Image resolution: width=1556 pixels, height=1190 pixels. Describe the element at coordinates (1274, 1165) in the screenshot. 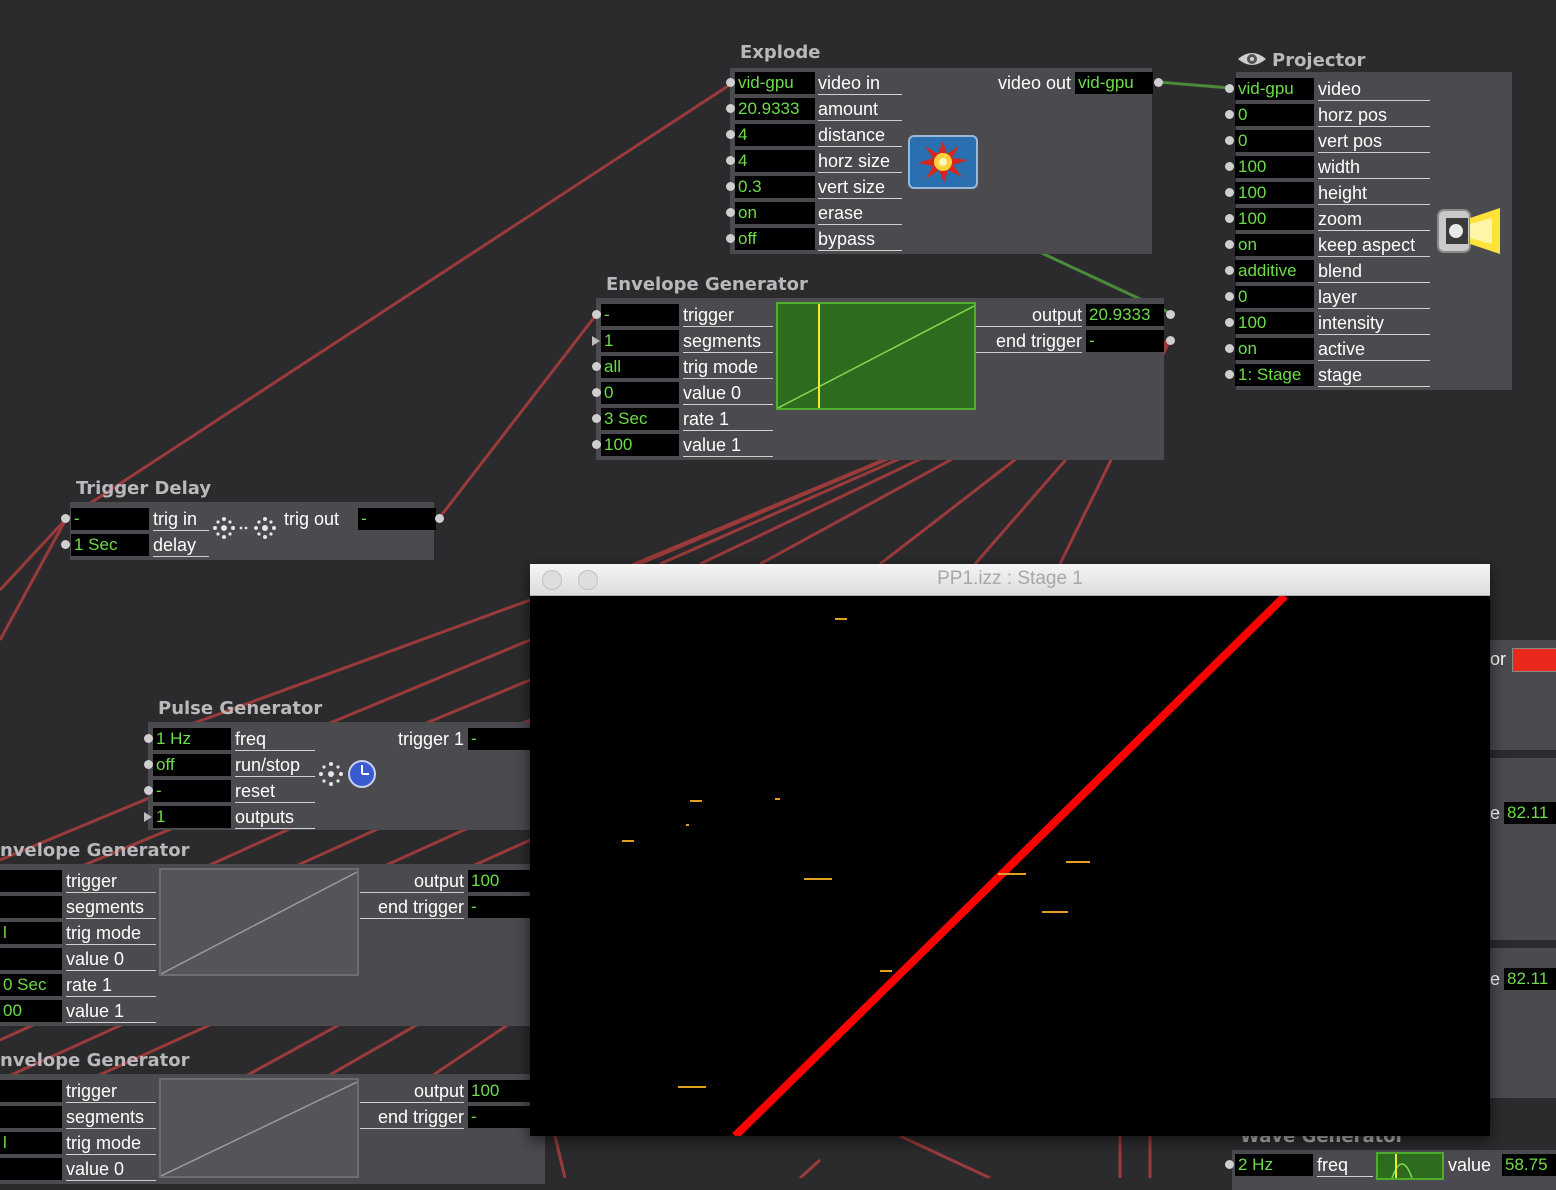

I see `input-value: 2 Hz` at that location.